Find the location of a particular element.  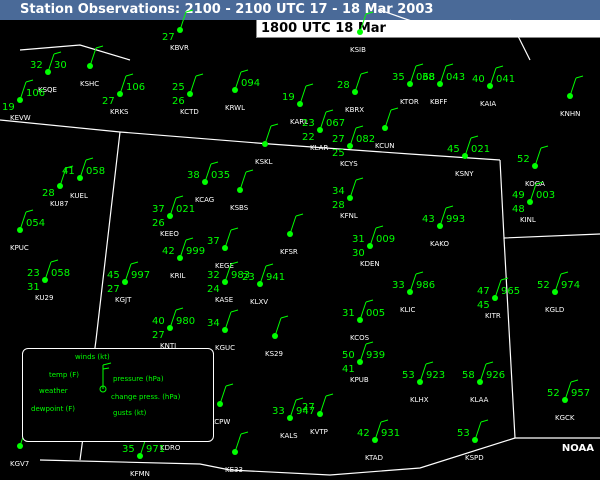

pressure: 974 is located at coordinates (570, 285).